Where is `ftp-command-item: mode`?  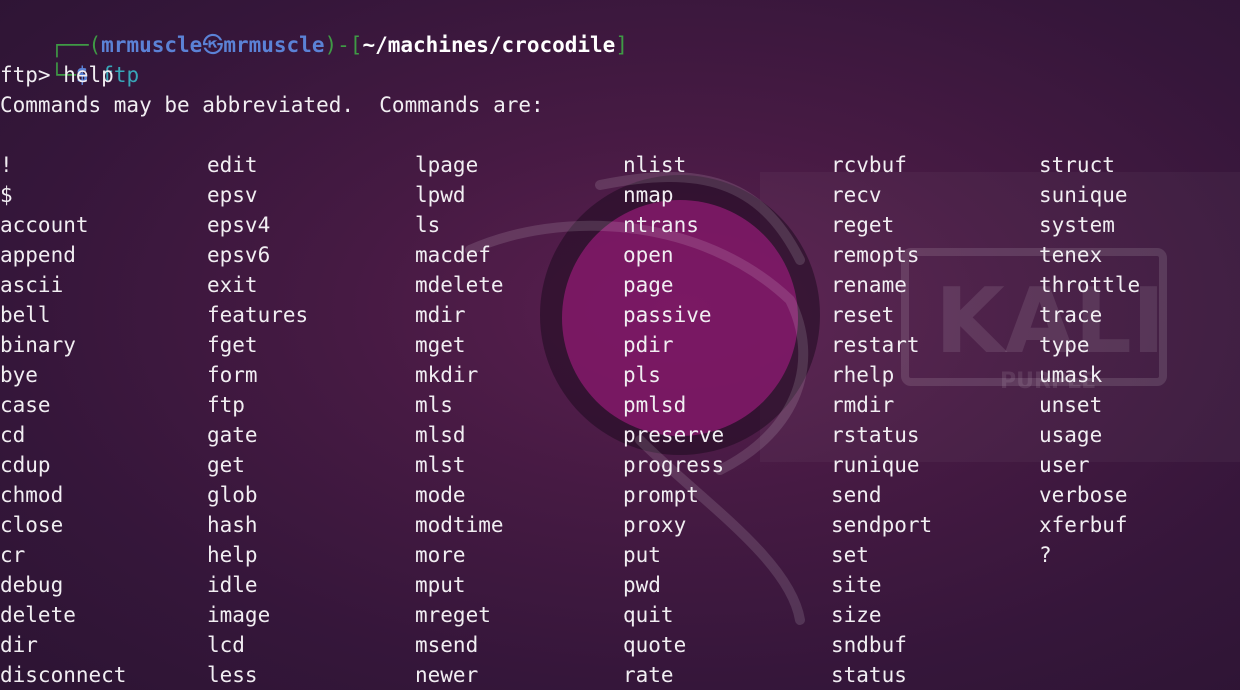 ftp-command-item: mode is located at coordinates (440, 495).